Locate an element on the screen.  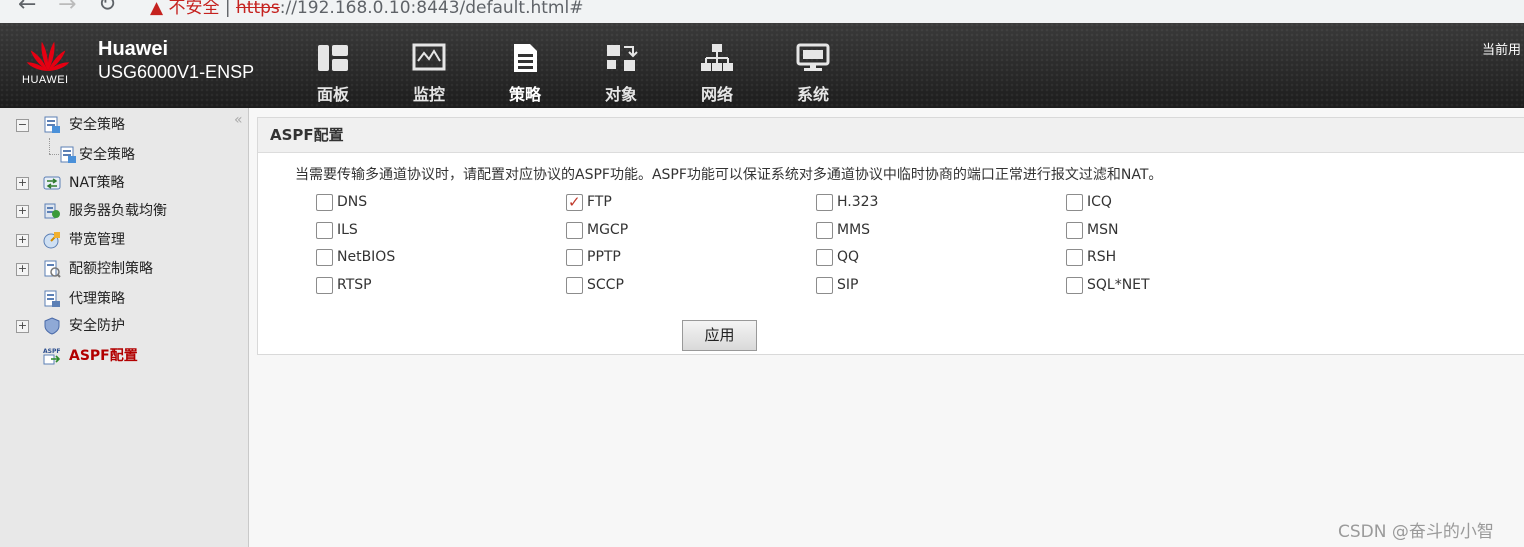
panel-title: ASPF配置 is located at coordinates (891, 135).